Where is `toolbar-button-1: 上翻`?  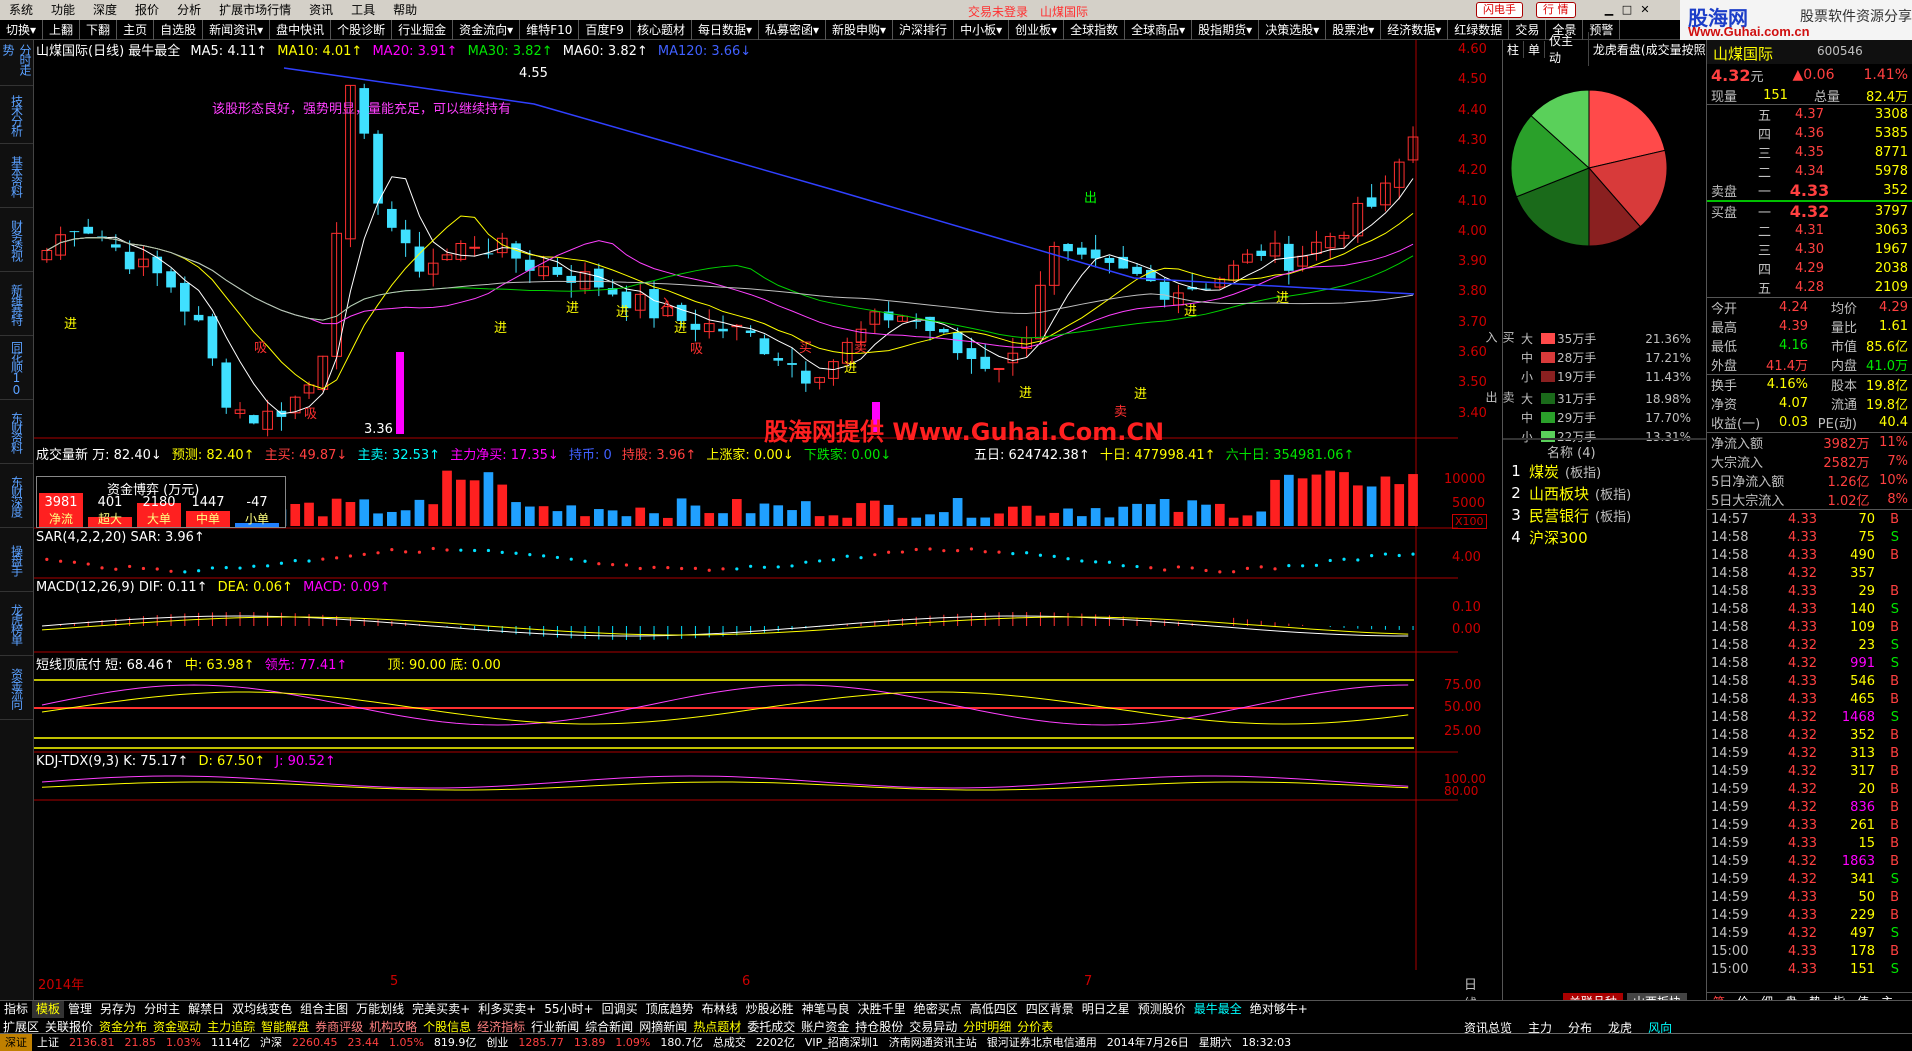
toolbar-button-1: 上翻 is located at coordinates (62, 29).